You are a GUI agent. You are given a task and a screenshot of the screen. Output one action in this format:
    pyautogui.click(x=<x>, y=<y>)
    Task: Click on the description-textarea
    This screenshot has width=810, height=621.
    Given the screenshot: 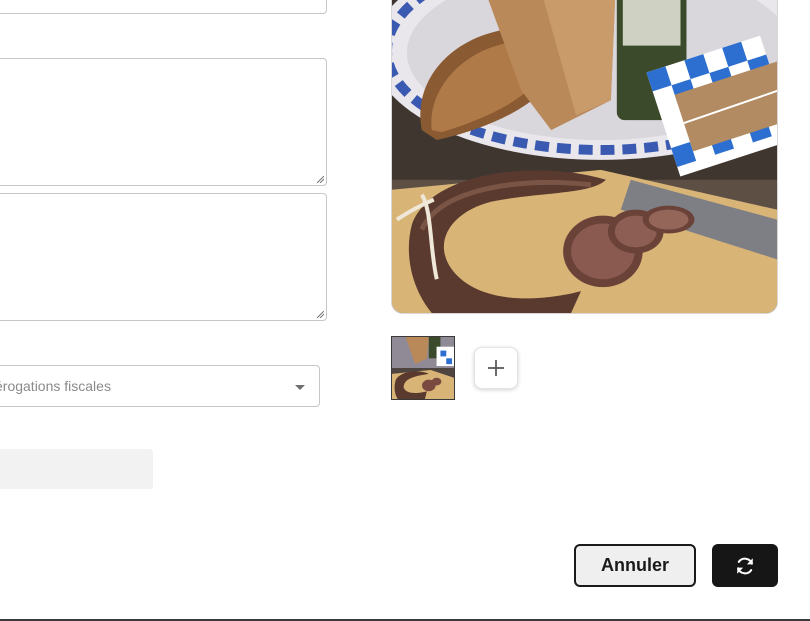 What is the action you would take?
    pyautogui.click(x=163, y=122)
    